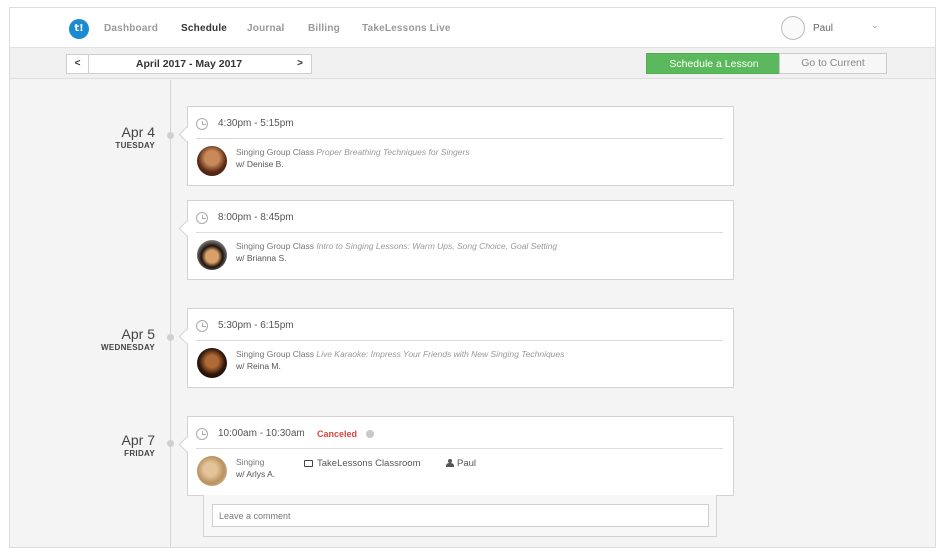 This screenshot has height=553, width=943. Describe the element at coordinates (875, 25) in the screenshot. I see `chevron-down-icon: ⌄` at that location.